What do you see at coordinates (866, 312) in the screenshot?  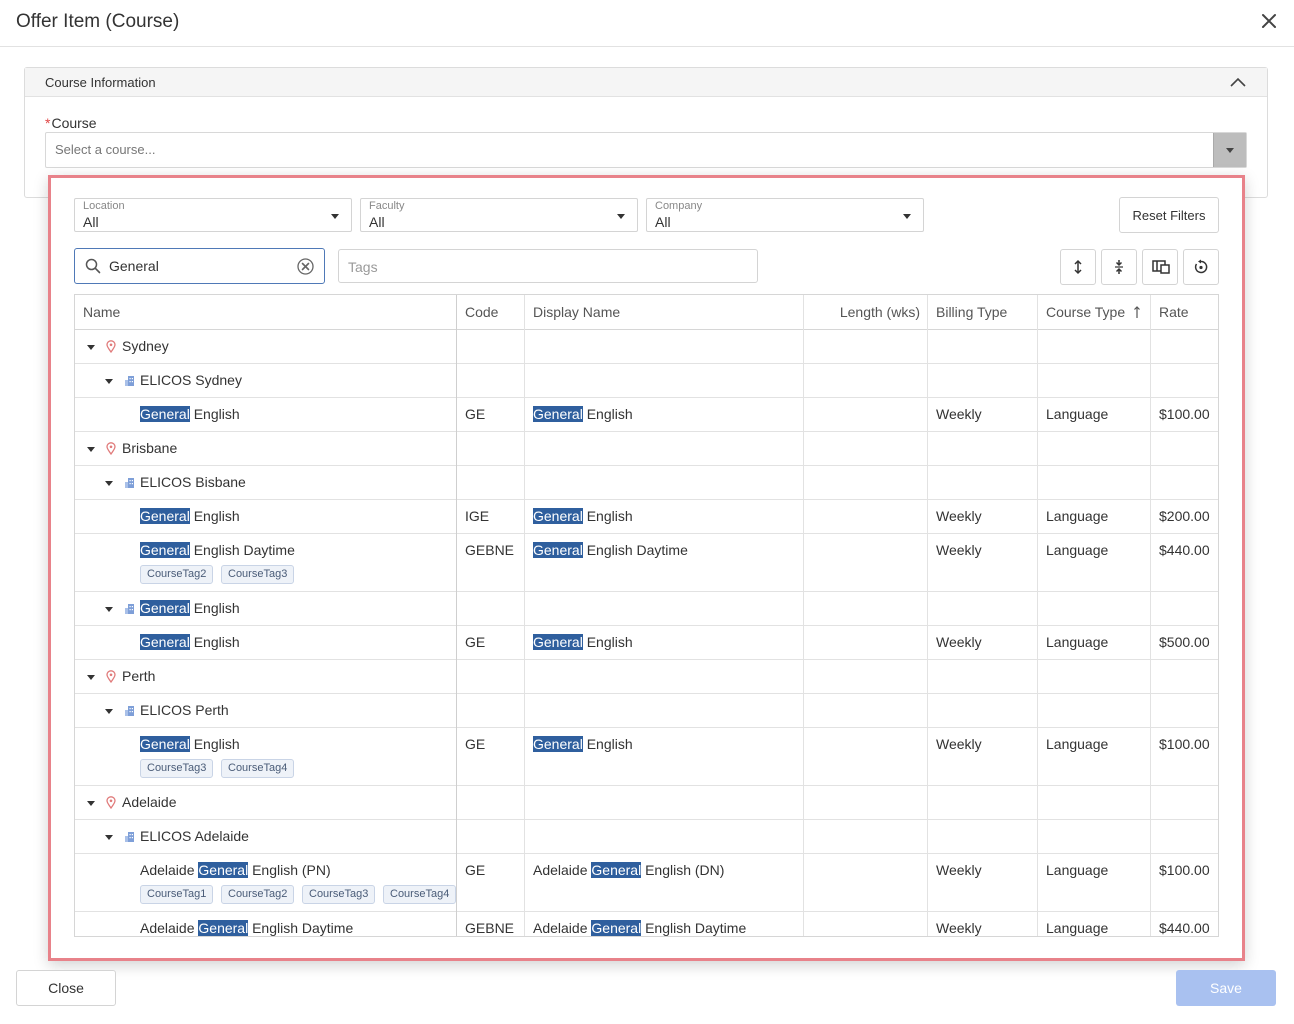 I see `column-header-length: Length (wks)` at bounding box center [866, 312].